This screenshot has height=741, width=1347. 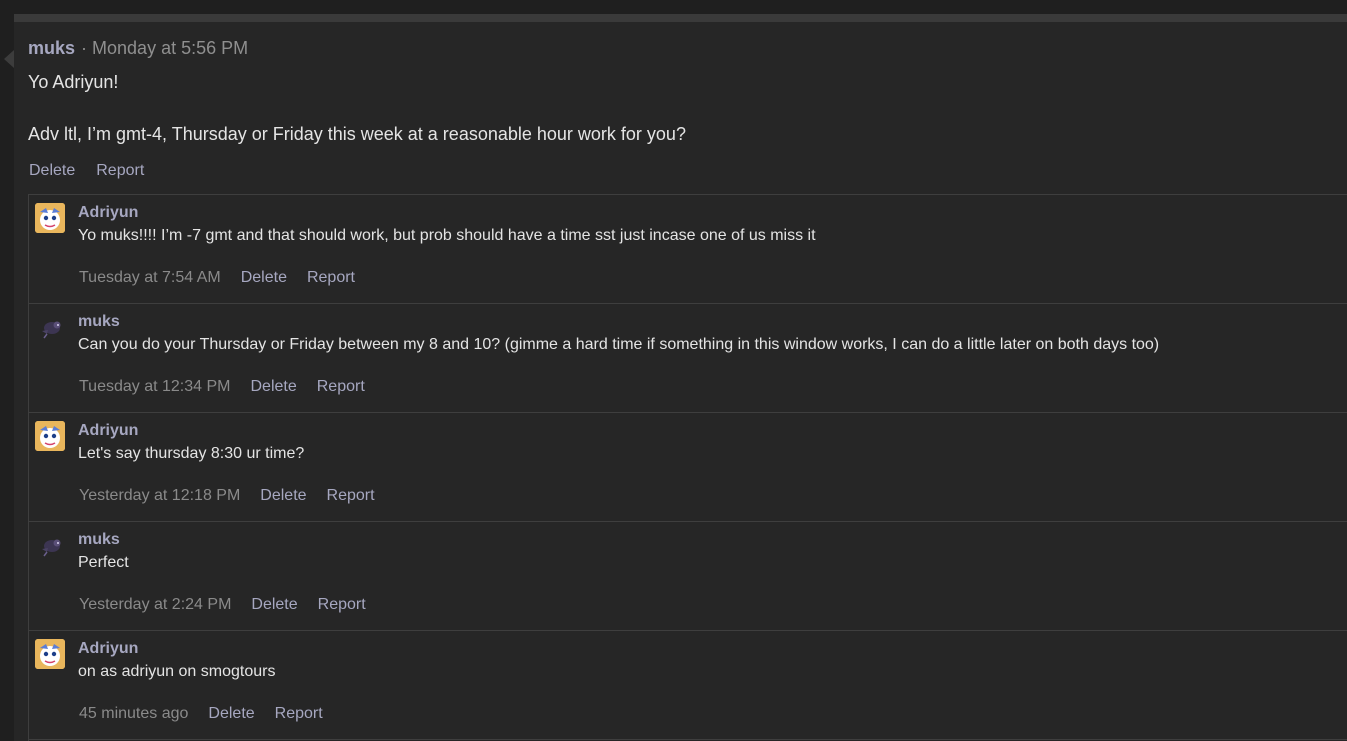 I want to click on comment-timestamp: Tuesday at 12:34 PM, so click(x=155, y=386).